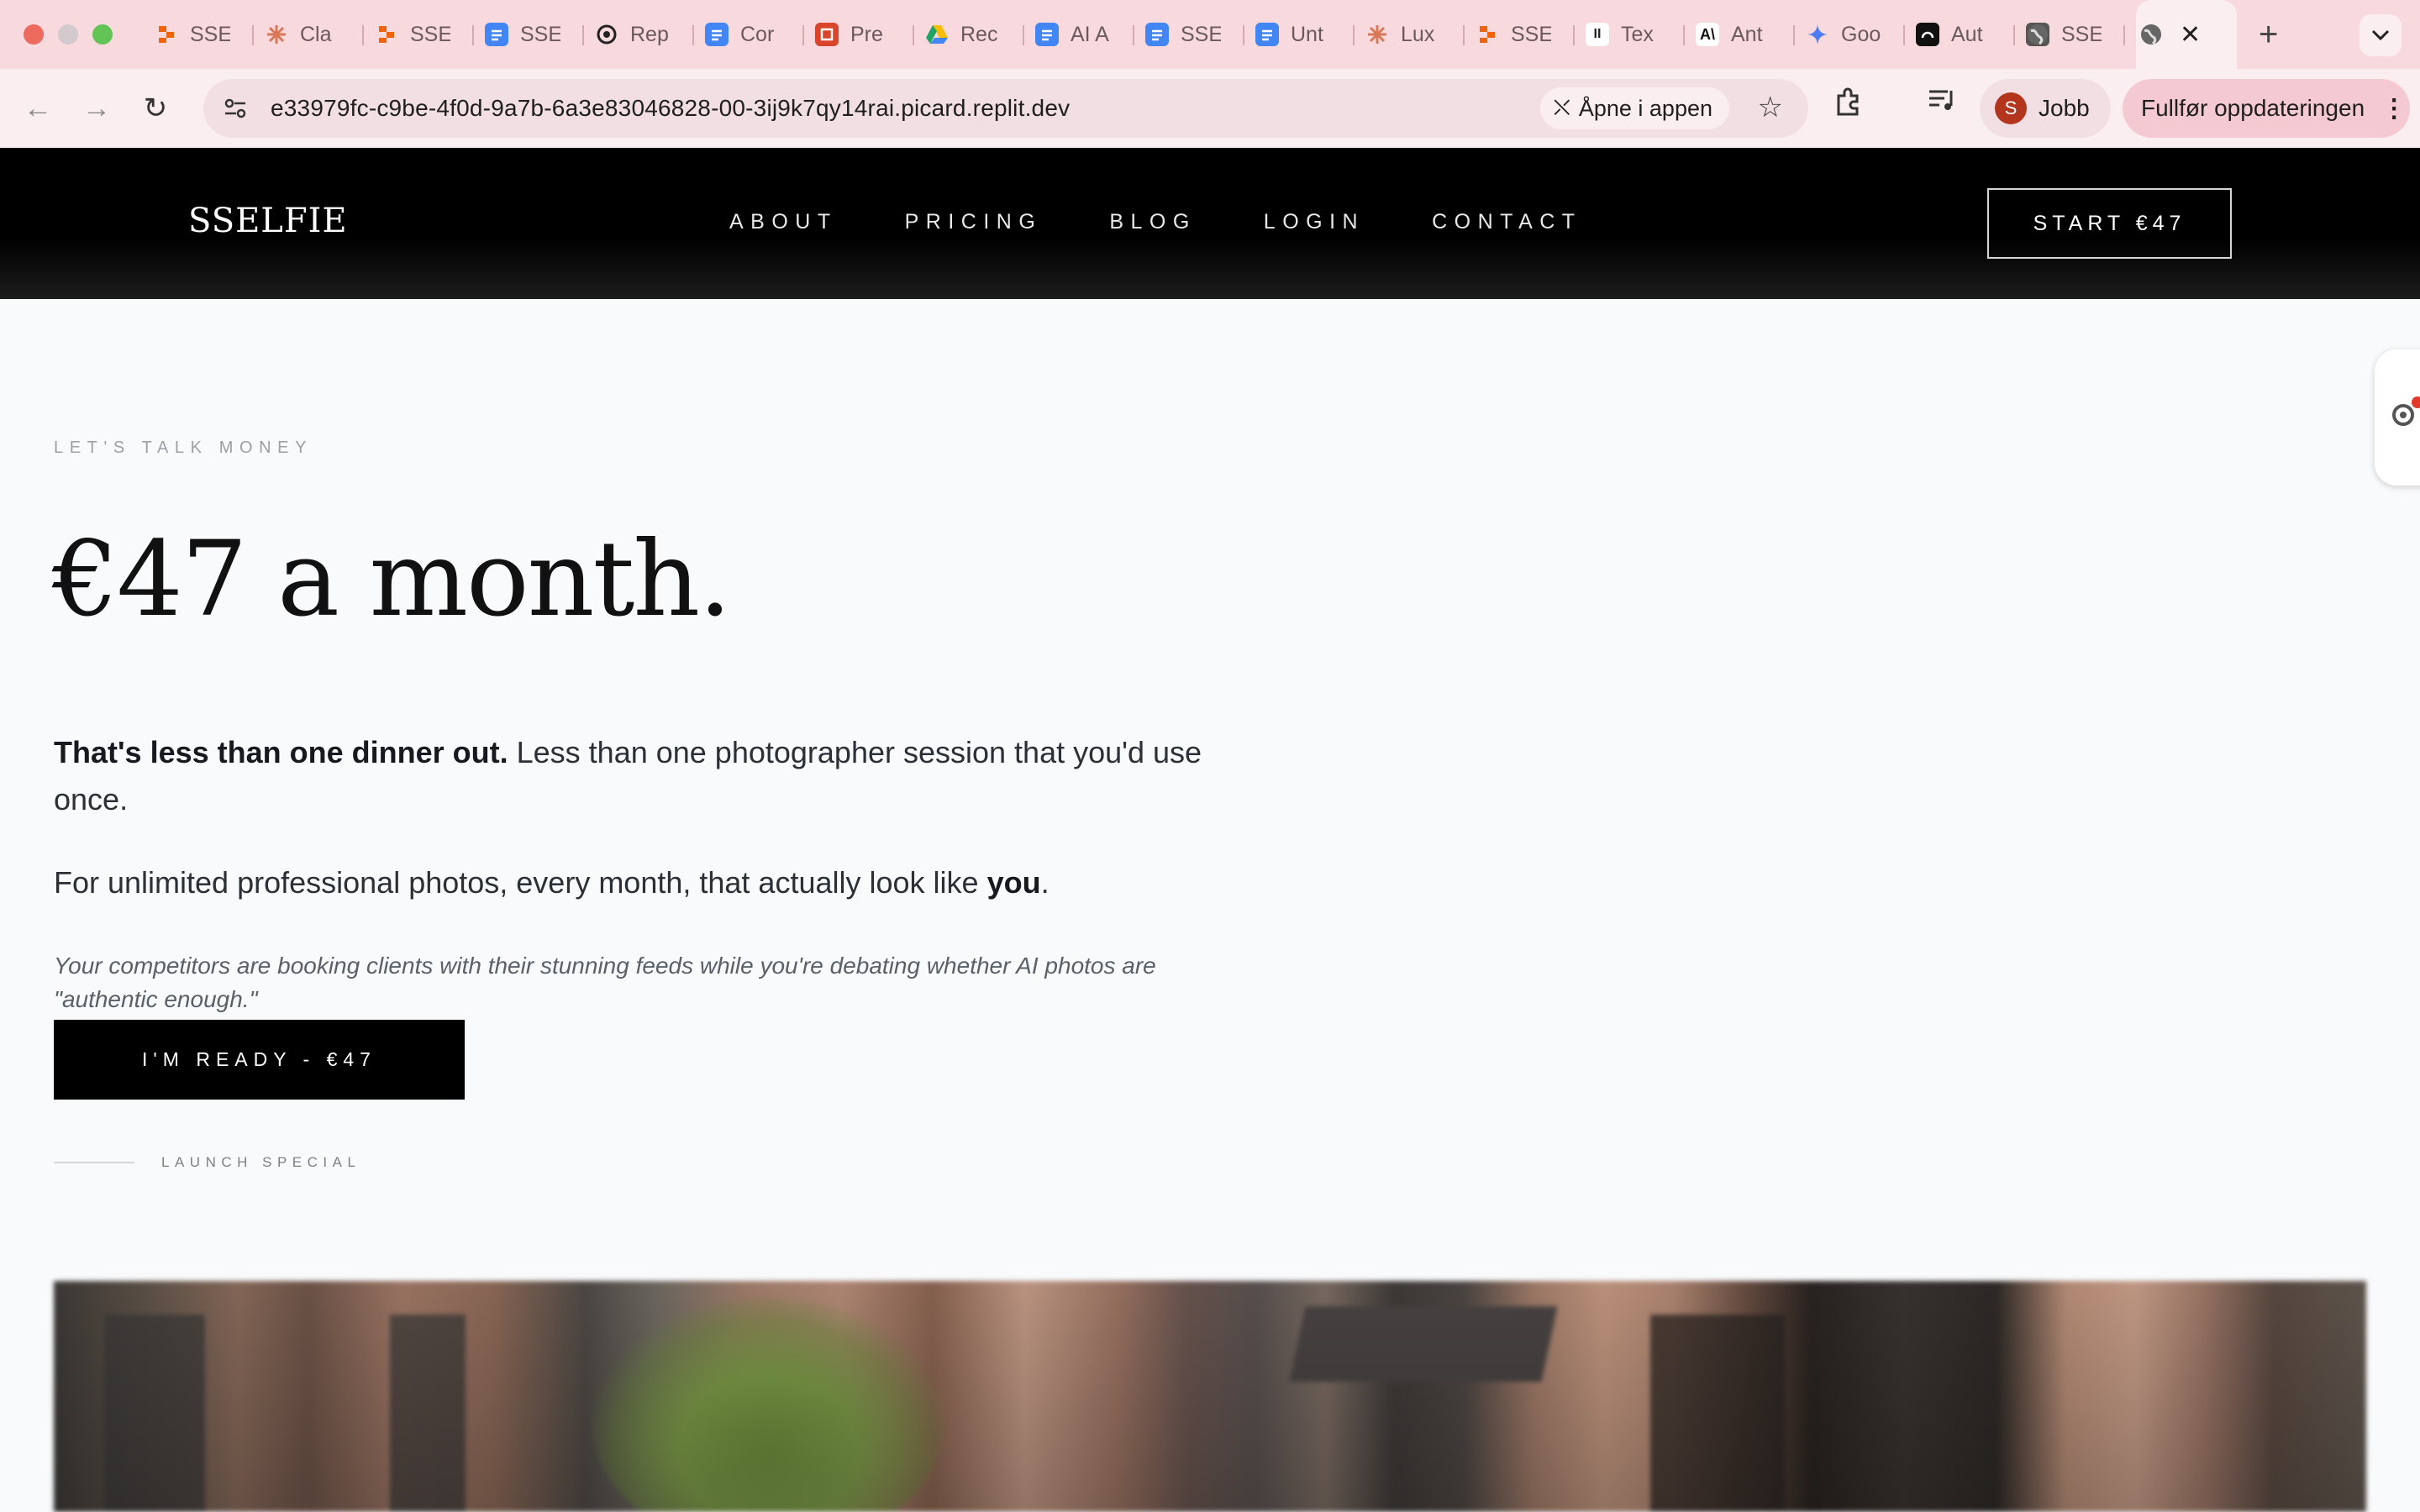 This screenshot has width=2420, height=1512. I want to click on open-app-icon: ⛌, so click(1561, 107).